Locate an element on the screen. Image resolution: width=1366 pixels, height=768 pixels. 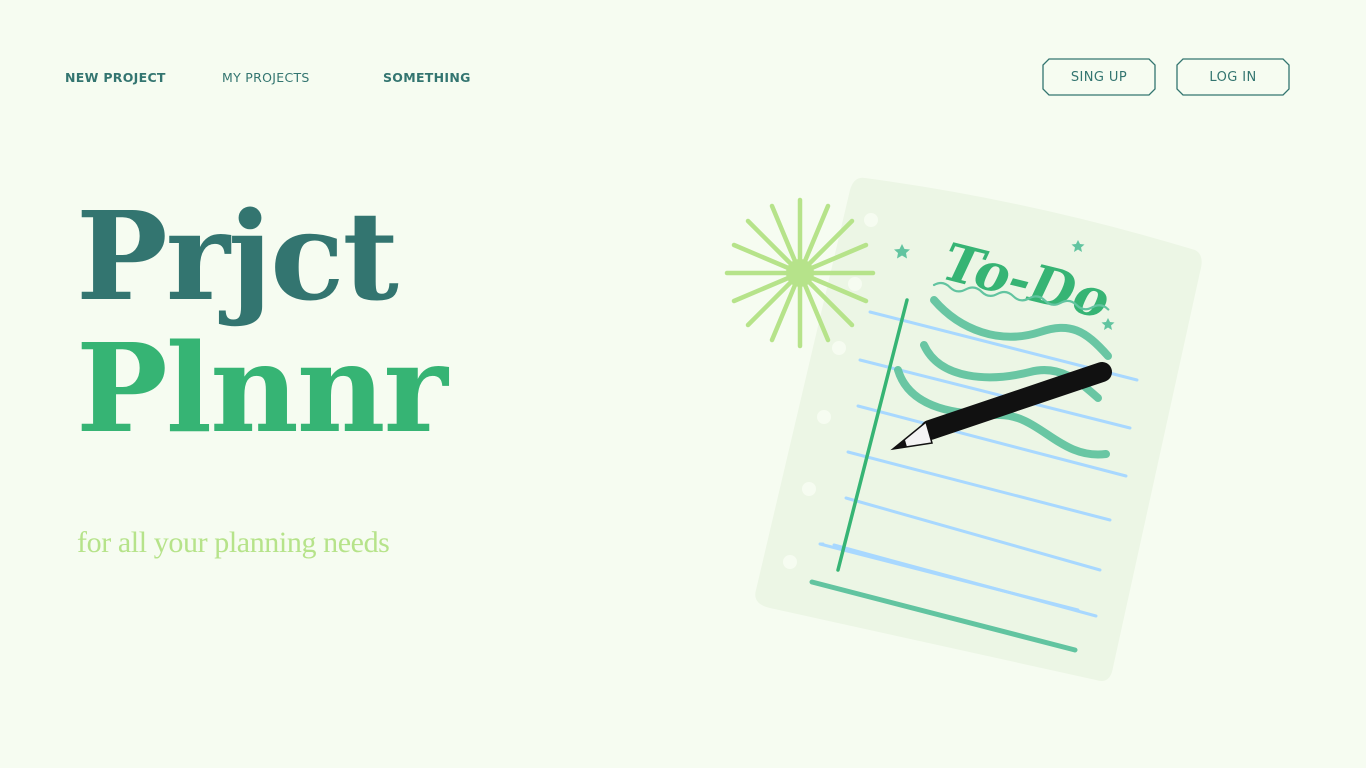
hero-title-line2: Plnnr is located at coordinates (262, 388).